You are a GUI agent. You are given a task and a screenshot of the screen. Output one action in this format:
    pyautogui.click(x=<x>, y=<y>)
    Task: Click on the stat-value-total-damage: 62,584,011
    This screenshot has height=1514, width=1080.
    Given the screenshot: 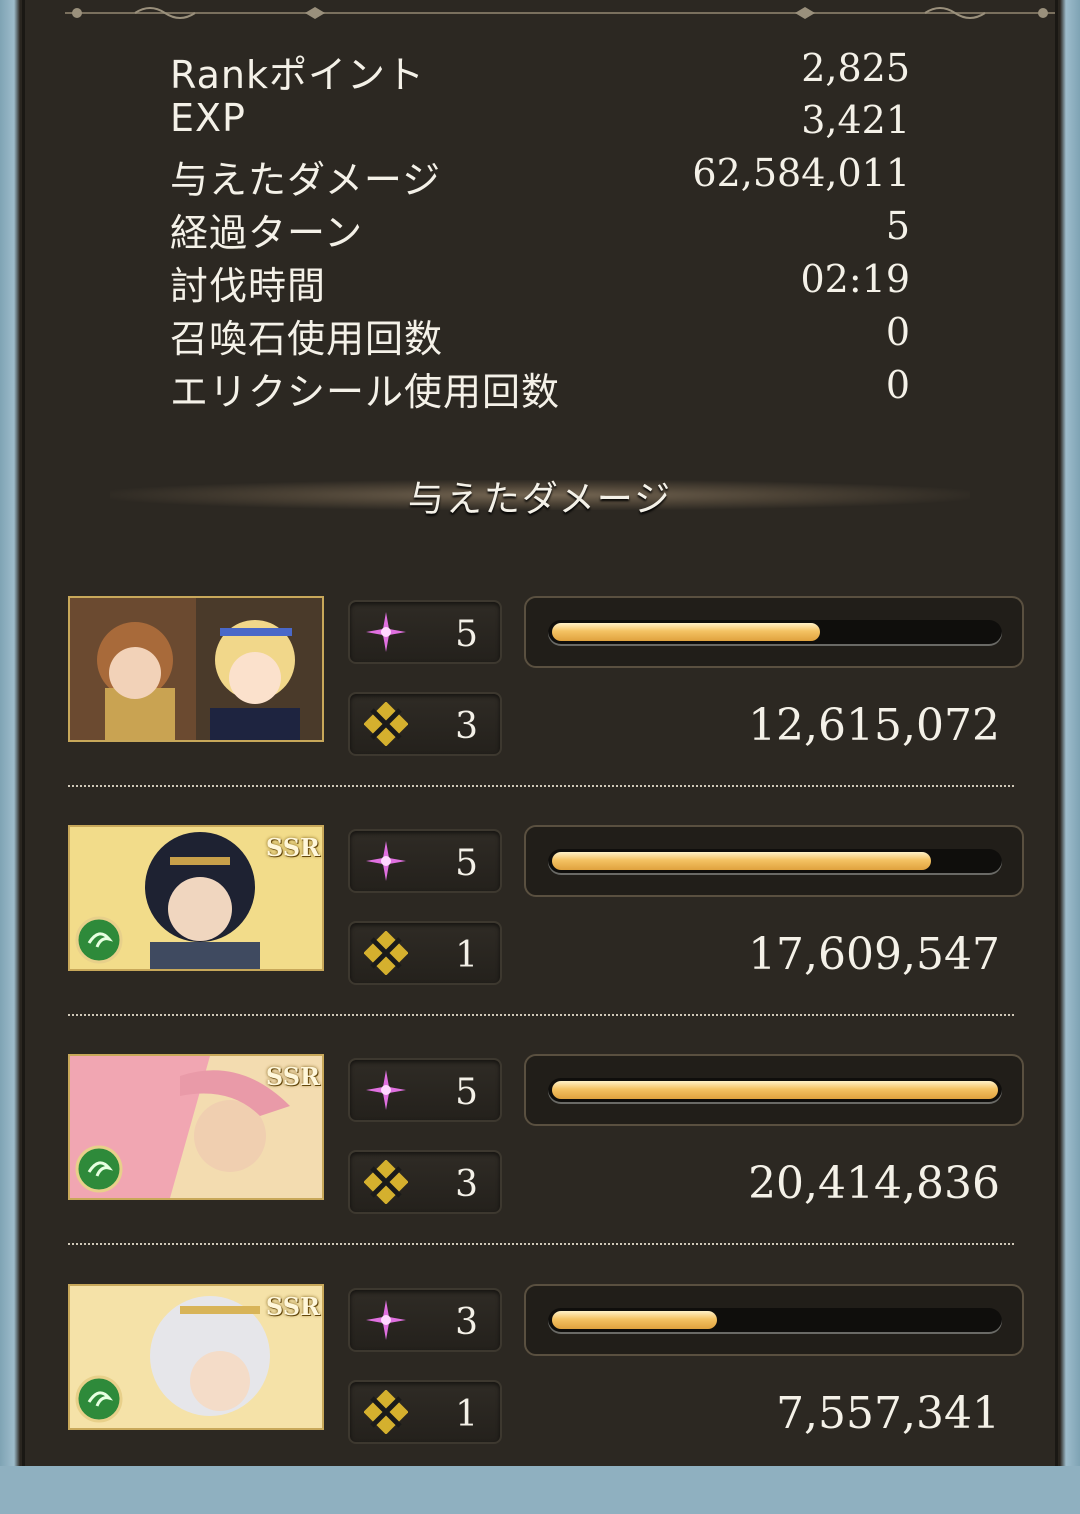 What is the action you would take?
    pyautogui.click(x=801, y=173)
    